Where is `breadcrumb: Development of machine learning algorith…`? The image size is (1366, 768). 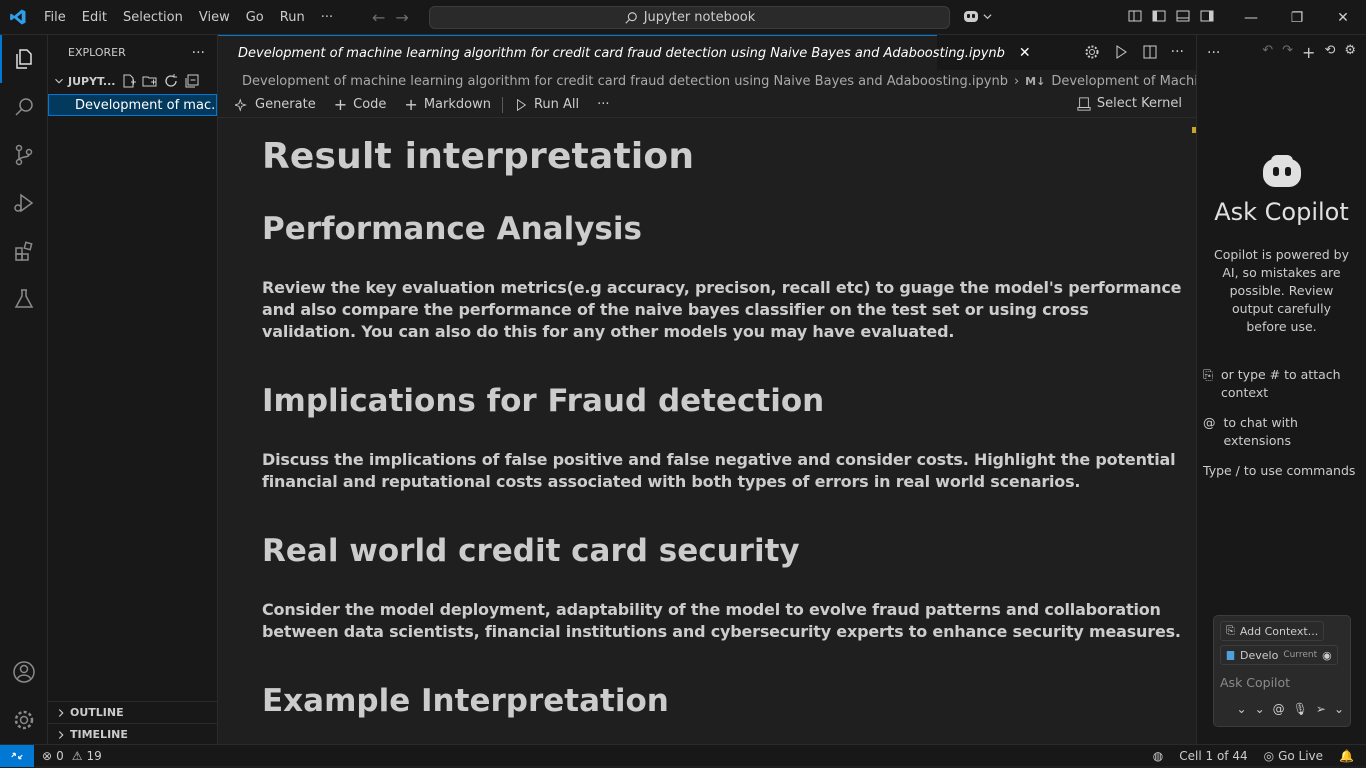
breadcrumb: Development of machine learning algorith… is located at coordinates (707, 81).